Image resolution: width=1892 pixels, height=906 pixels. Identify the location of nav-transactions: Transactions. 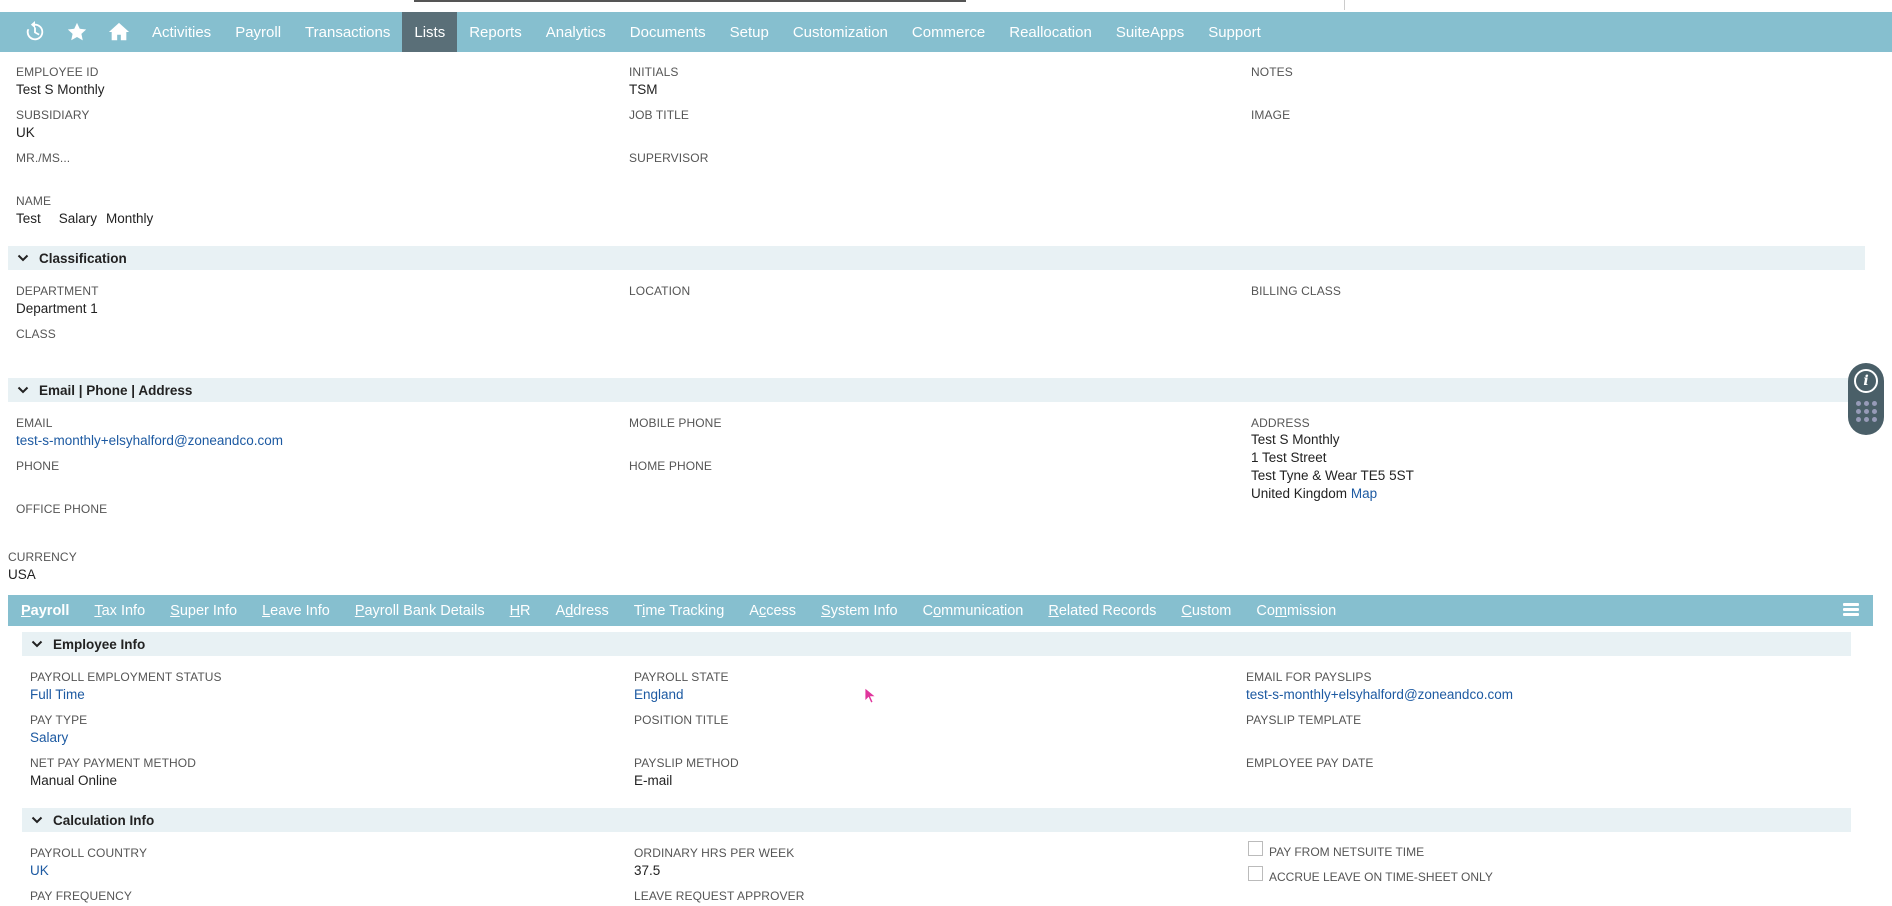
(347, 32).